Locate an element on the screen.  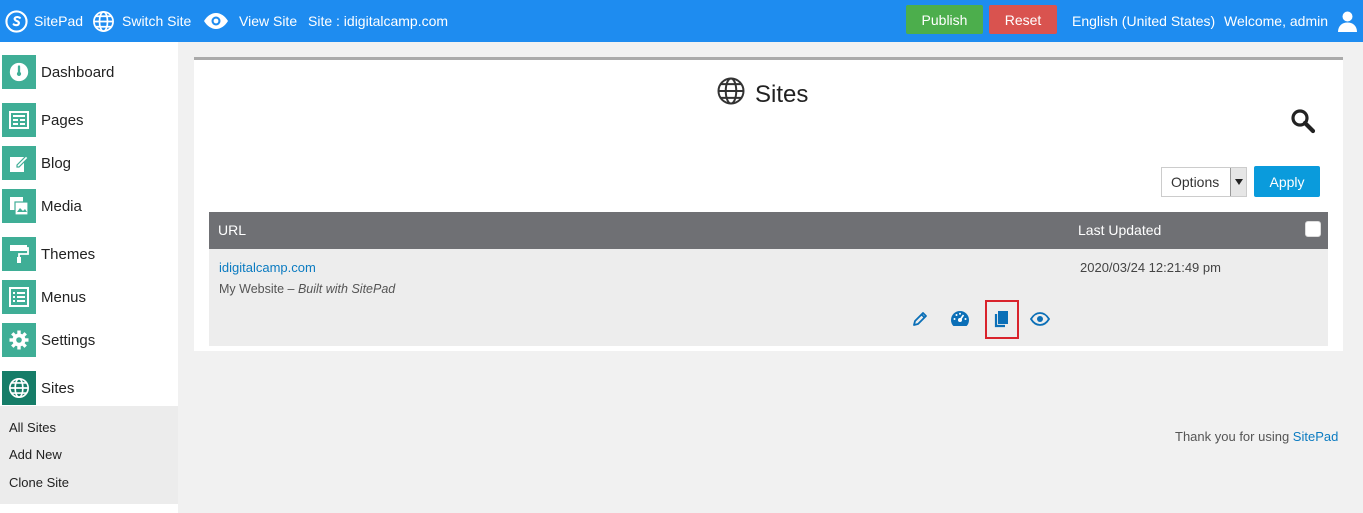
apply-button: Apply is located at coordinates (1287, 181).